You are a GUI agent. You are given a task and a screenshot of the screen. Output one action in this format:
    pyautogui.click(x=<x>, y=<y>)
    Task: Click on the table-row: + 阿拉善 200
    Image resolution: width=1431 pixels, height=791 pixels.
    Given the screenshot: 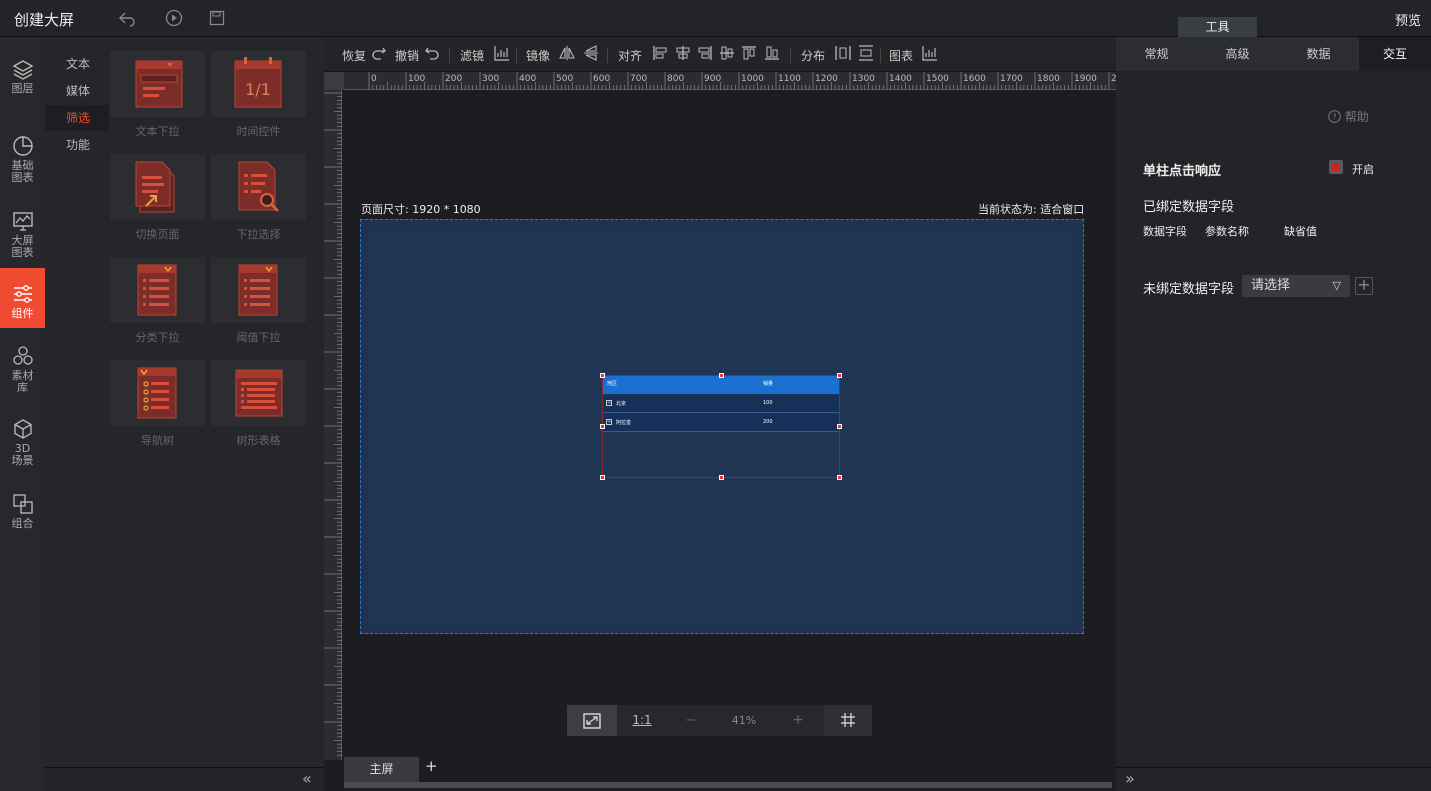 What is the action you would take?
    pyautogui.click(x=721, y=423)
    